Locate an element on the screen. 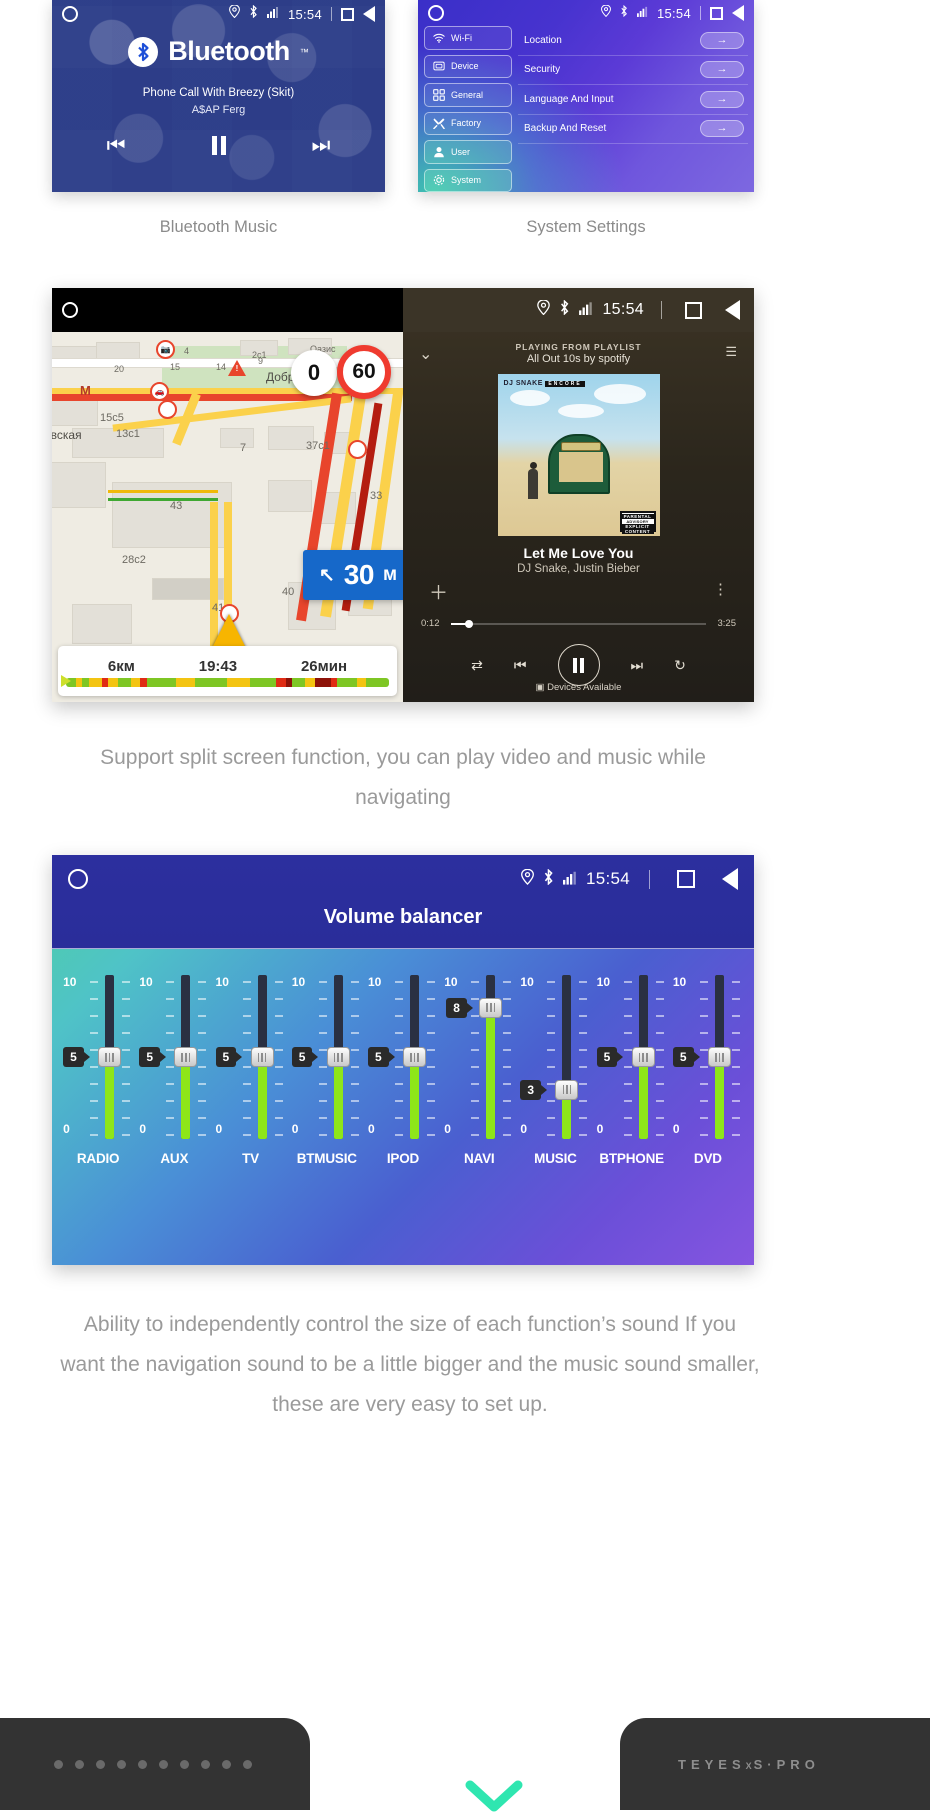 The width and height of the screenshot is (930, 1814). volume-channel-tv: 10 0 5 TV is located at coordinates (251, 1060).